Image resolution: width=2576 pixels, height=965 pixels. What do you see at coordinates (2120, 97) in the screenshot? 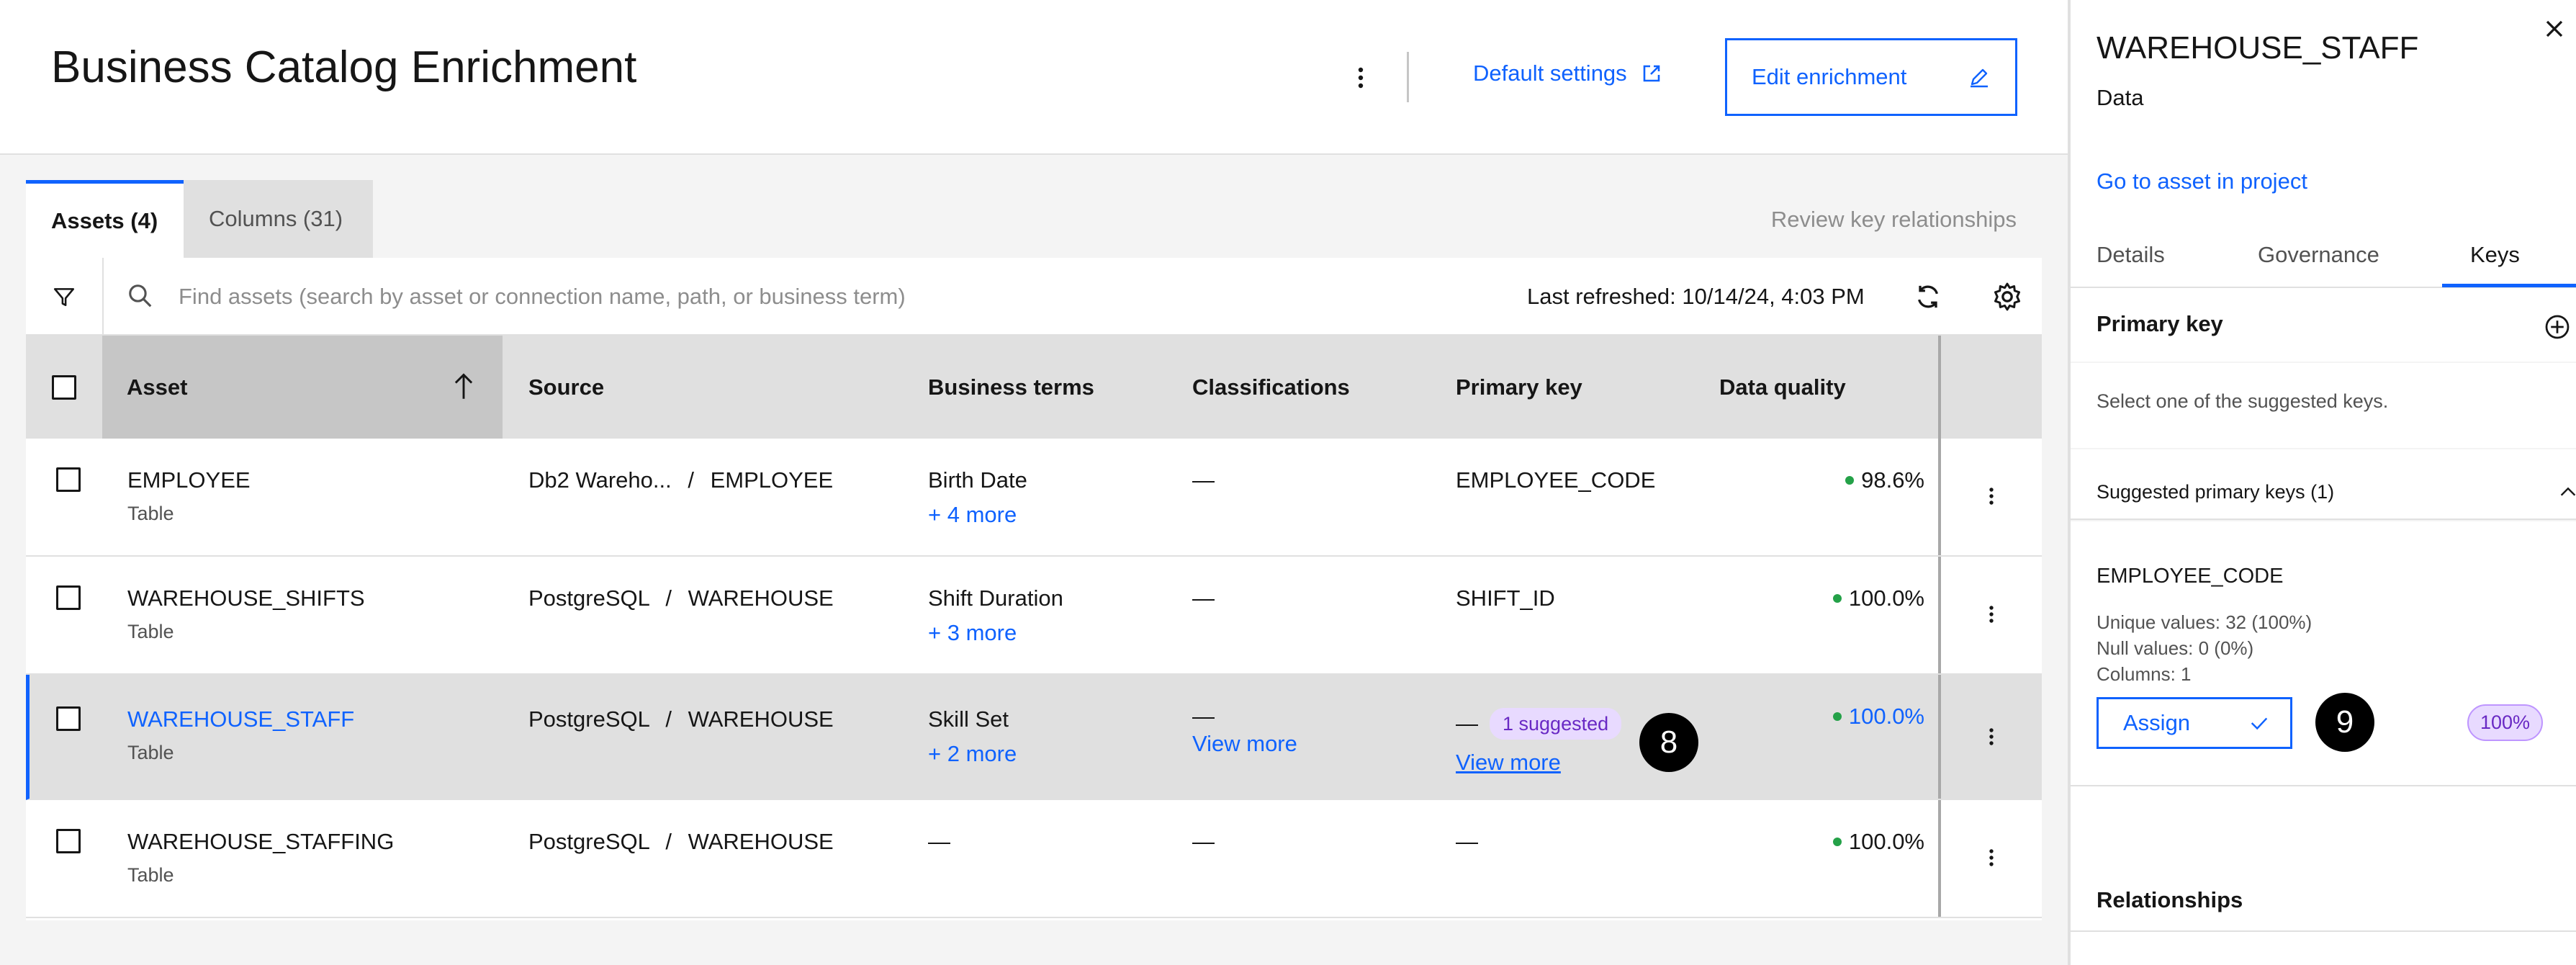
I see `side-panel-asset-type: Data` at bounding box center [2120, 97].